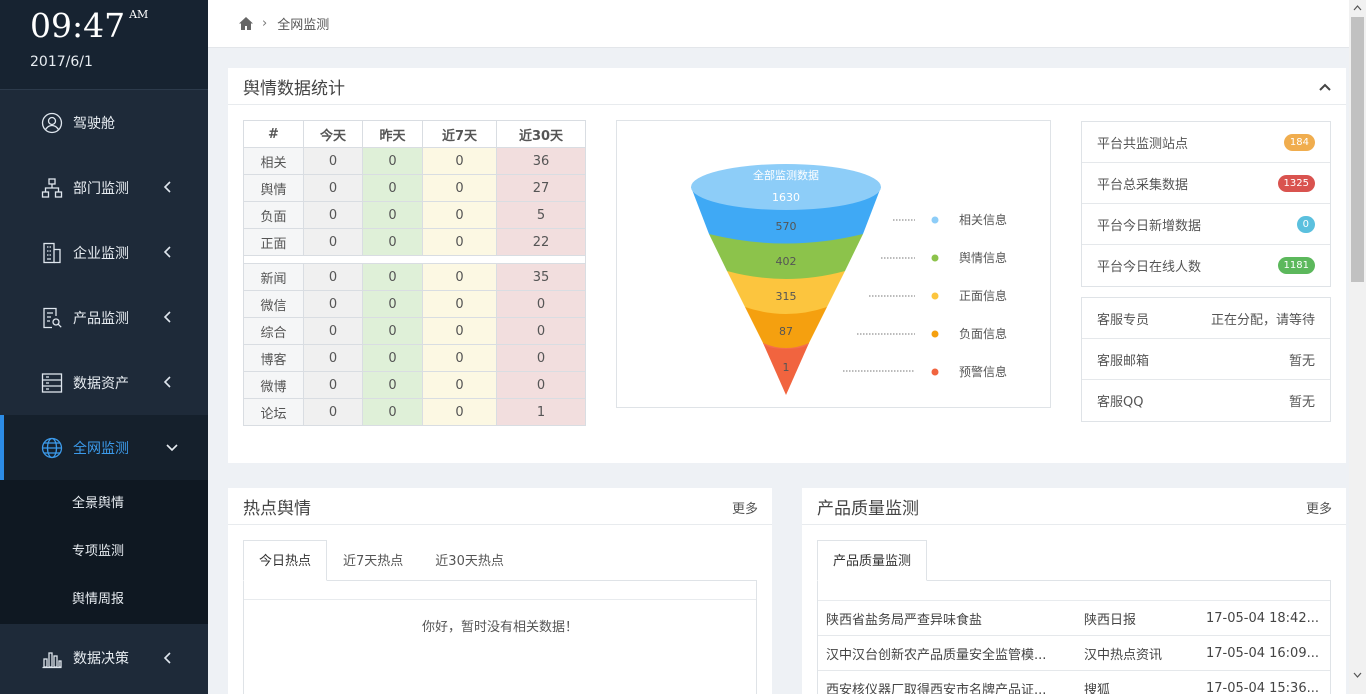 This screenshot has width=1366, height=694. What do you see at coordinates (1206, 183) in the screenshot?
I see `platform-stat-collected: 平台总采集数据 1325` at bounding box center [1206, 183].